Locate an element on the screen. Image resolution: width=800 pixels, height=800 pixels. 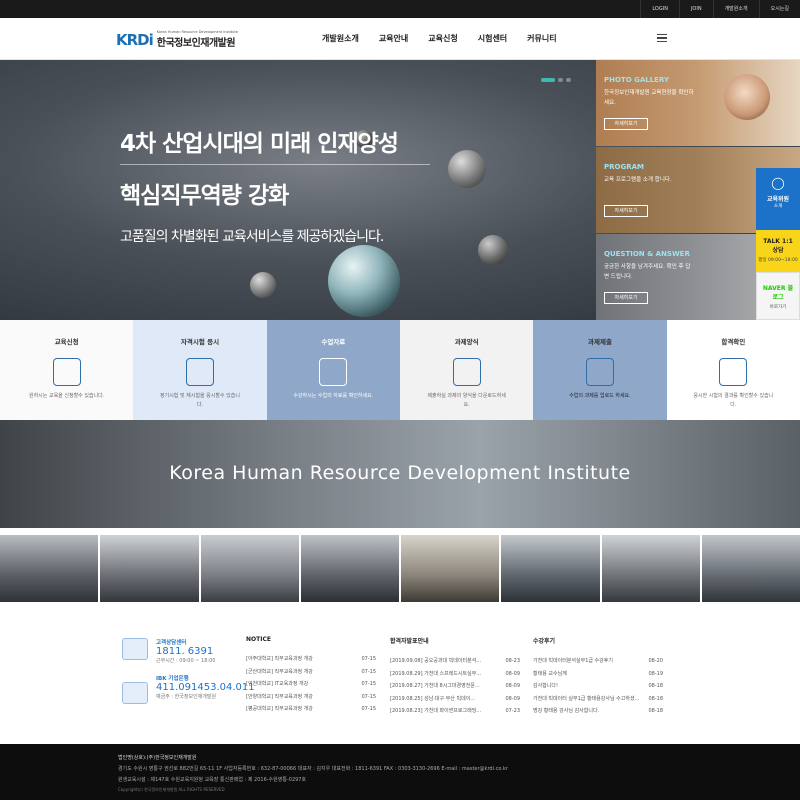
list-item: [군산대학교] 직무교육과정 개강 07-15 is located at coordinates (311, 672).